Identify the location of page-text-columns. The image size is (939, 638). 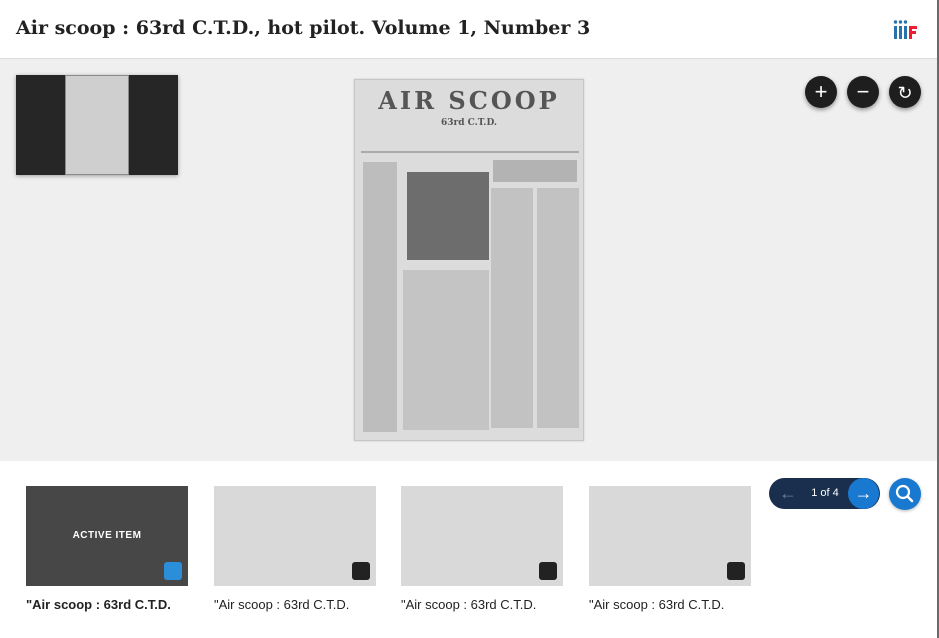
(470, 291).